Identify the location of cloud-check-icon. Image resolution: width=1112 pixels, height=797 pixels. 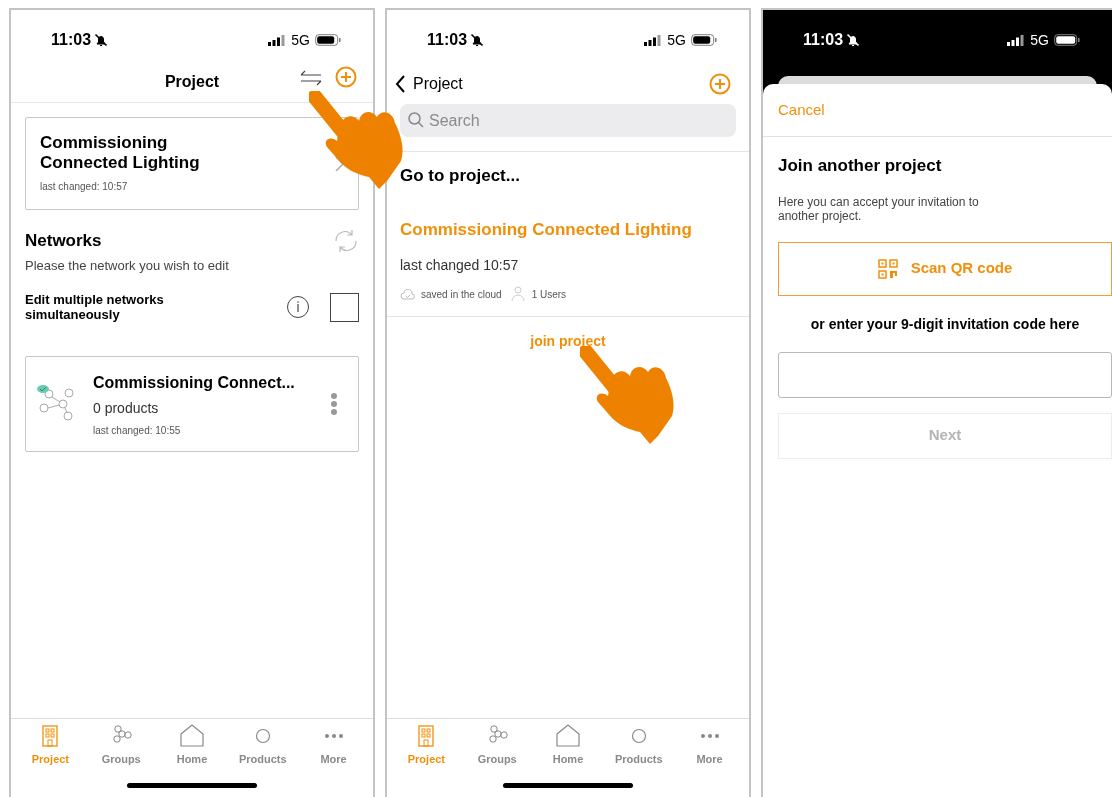
(408, 294).